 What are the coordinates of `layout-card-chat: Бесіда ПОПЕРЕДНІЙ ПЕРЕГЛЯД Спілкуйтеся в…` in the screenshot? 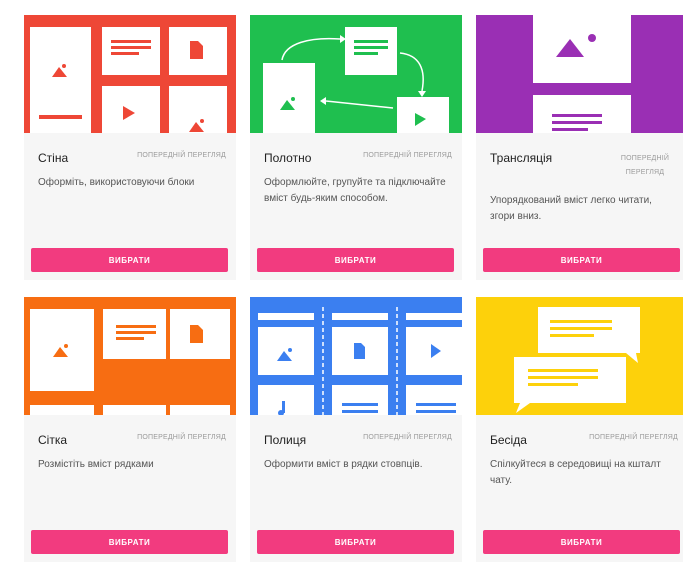 It's located at (579, 429).